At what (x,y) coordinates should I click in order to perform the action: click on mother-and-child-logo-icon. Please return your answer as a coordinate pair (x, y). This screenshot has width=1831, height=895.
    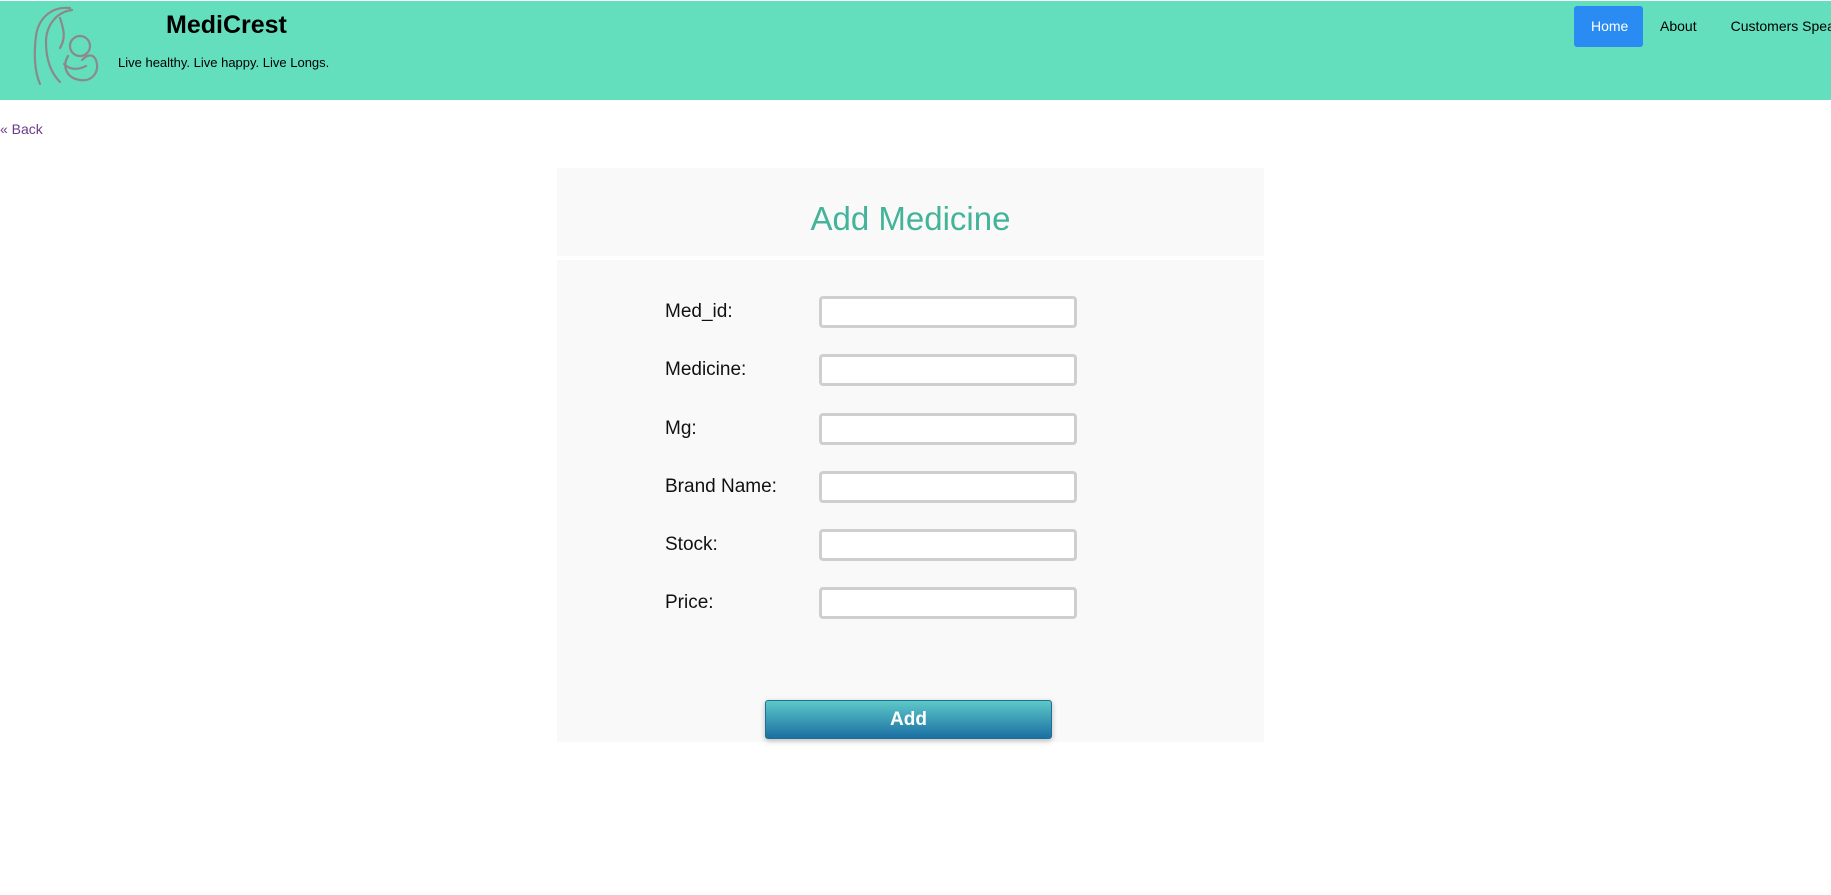
    Looking at the image, I should click on (66, 46).